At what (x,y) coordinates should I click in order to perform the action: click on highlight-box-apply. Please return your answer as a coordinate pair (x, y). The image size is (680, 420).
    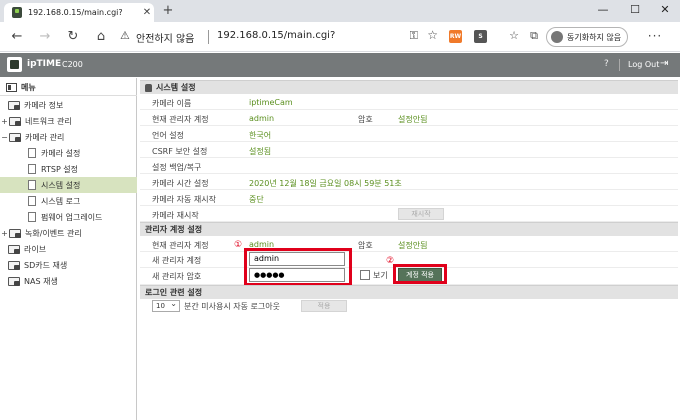
    Looking at the image, I should click on (420, 274).